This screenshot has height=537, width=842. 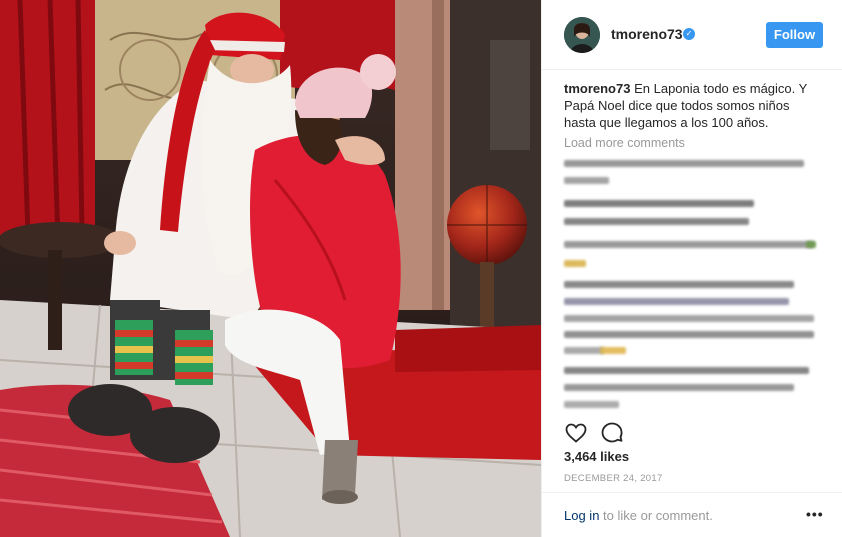 What do you see at coordinates (815, 514) in the screenshot?
I see `more-options-icon: •••` at bounding box center [815, 514].